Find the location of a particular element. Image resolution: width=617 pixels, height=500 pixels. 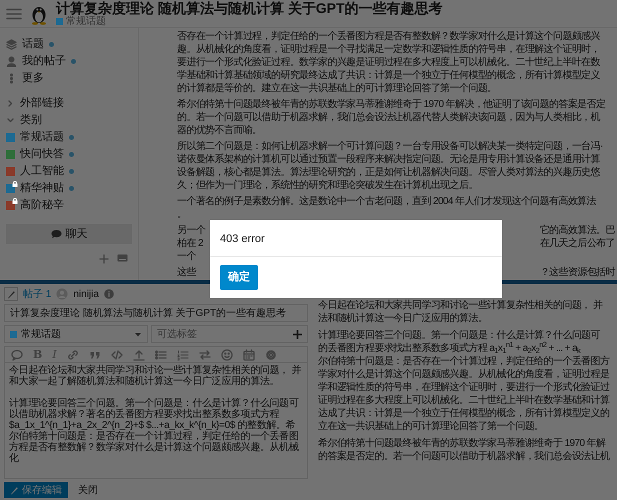

save-button: 保存编辑 is located at coordinates (36, 490).